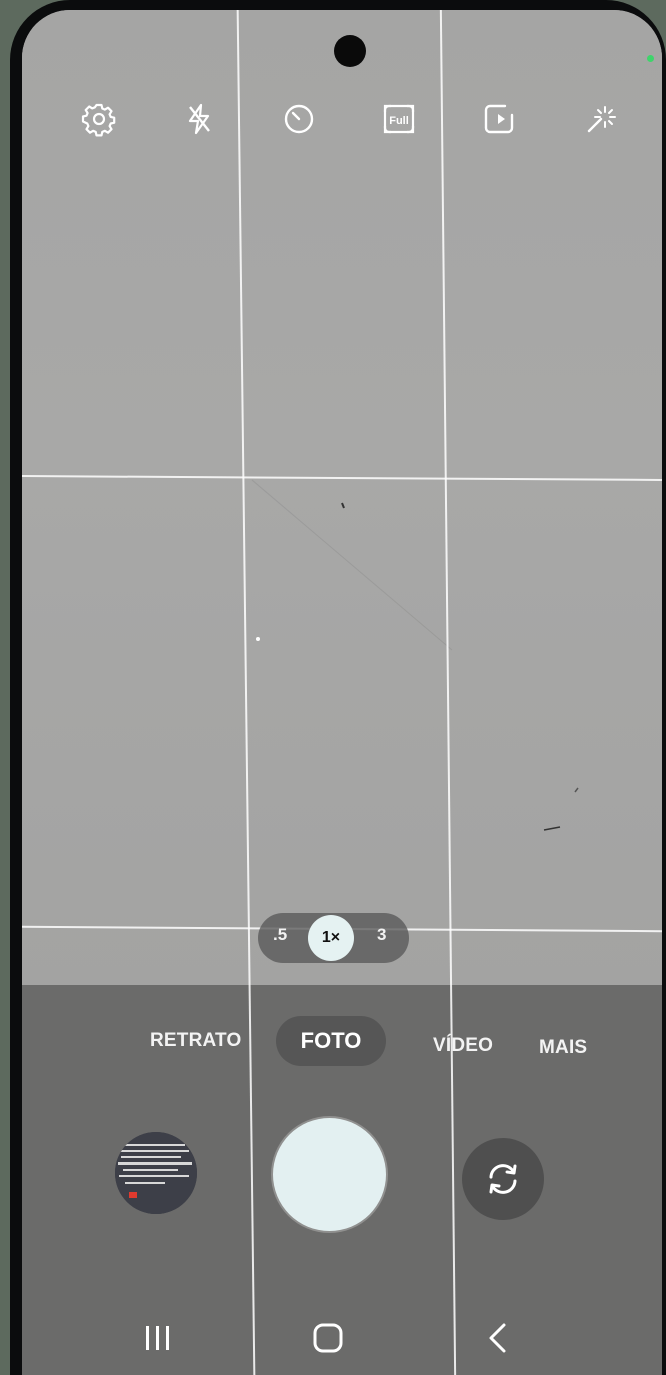 This screenshot has width=666, height=1375. Describe the element at coordinates (563, 1048) in the screenshot. I see `mode-mais: MAIS` at that location.